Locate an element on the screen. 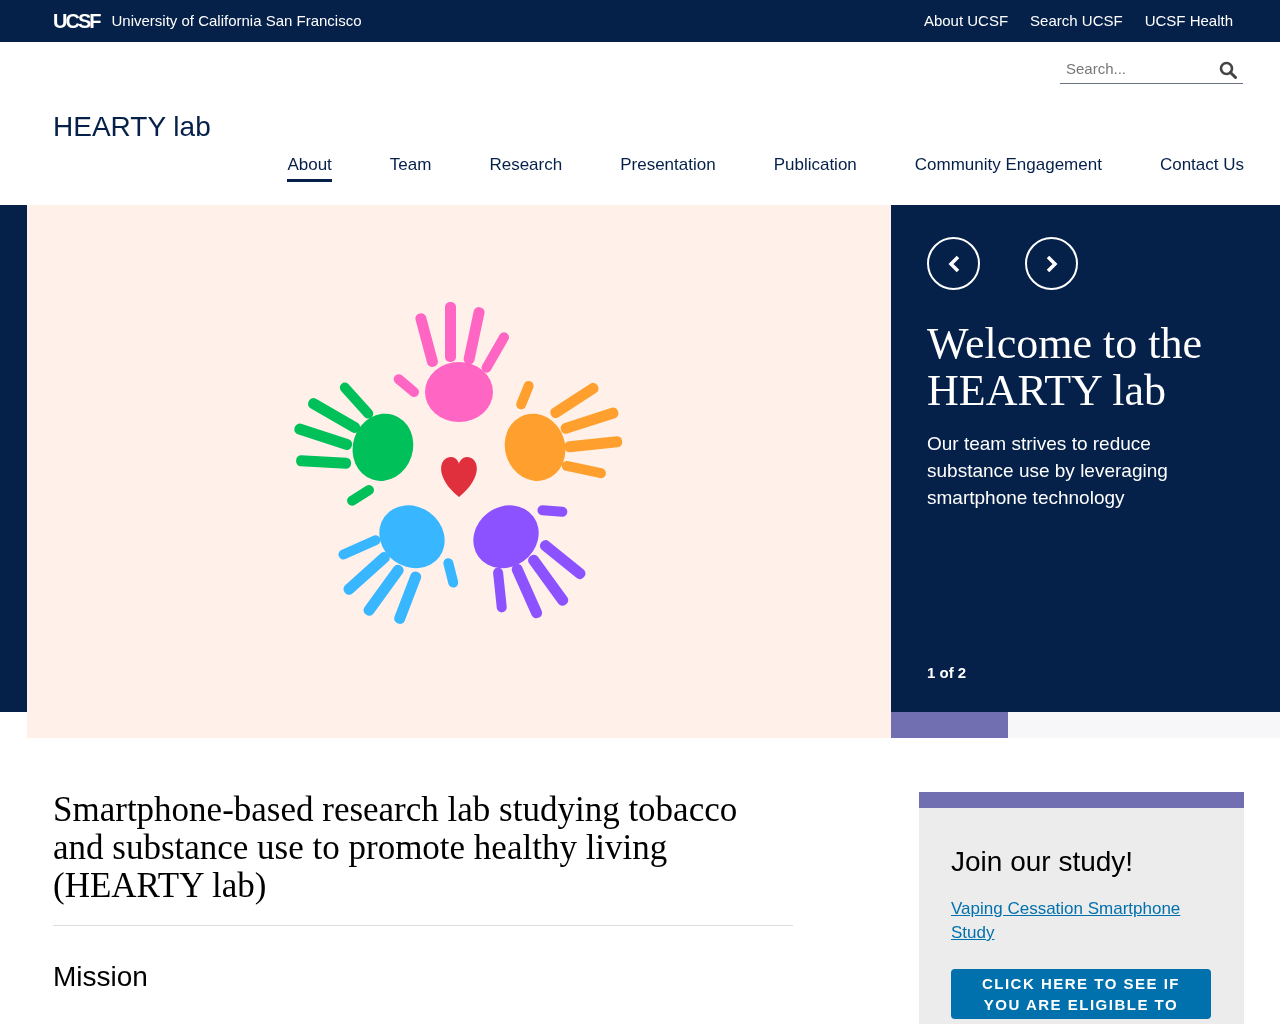 Image resolution: width=1280 pixels, height=1024 pixels. page-heading: Smartphone-based research lab studying tobacco and substance use to promote healthy living (HEARTY lab) is located at coordinates (423, 858).